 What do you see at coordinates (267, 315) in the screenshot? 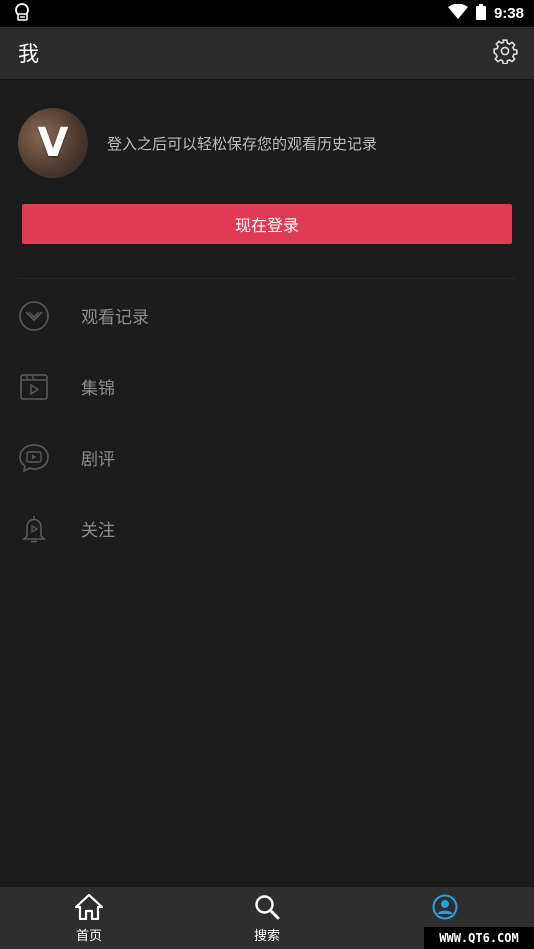
I see `menu-item-history: 观看记录` at bounding box center [267, 315].